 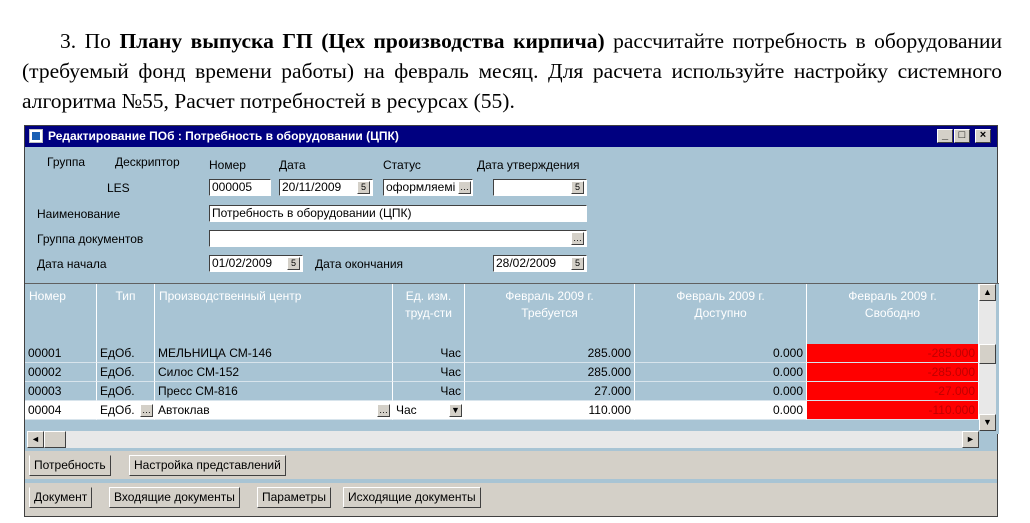 I want to click on scroll-thumb, so click(x=987, y=354).